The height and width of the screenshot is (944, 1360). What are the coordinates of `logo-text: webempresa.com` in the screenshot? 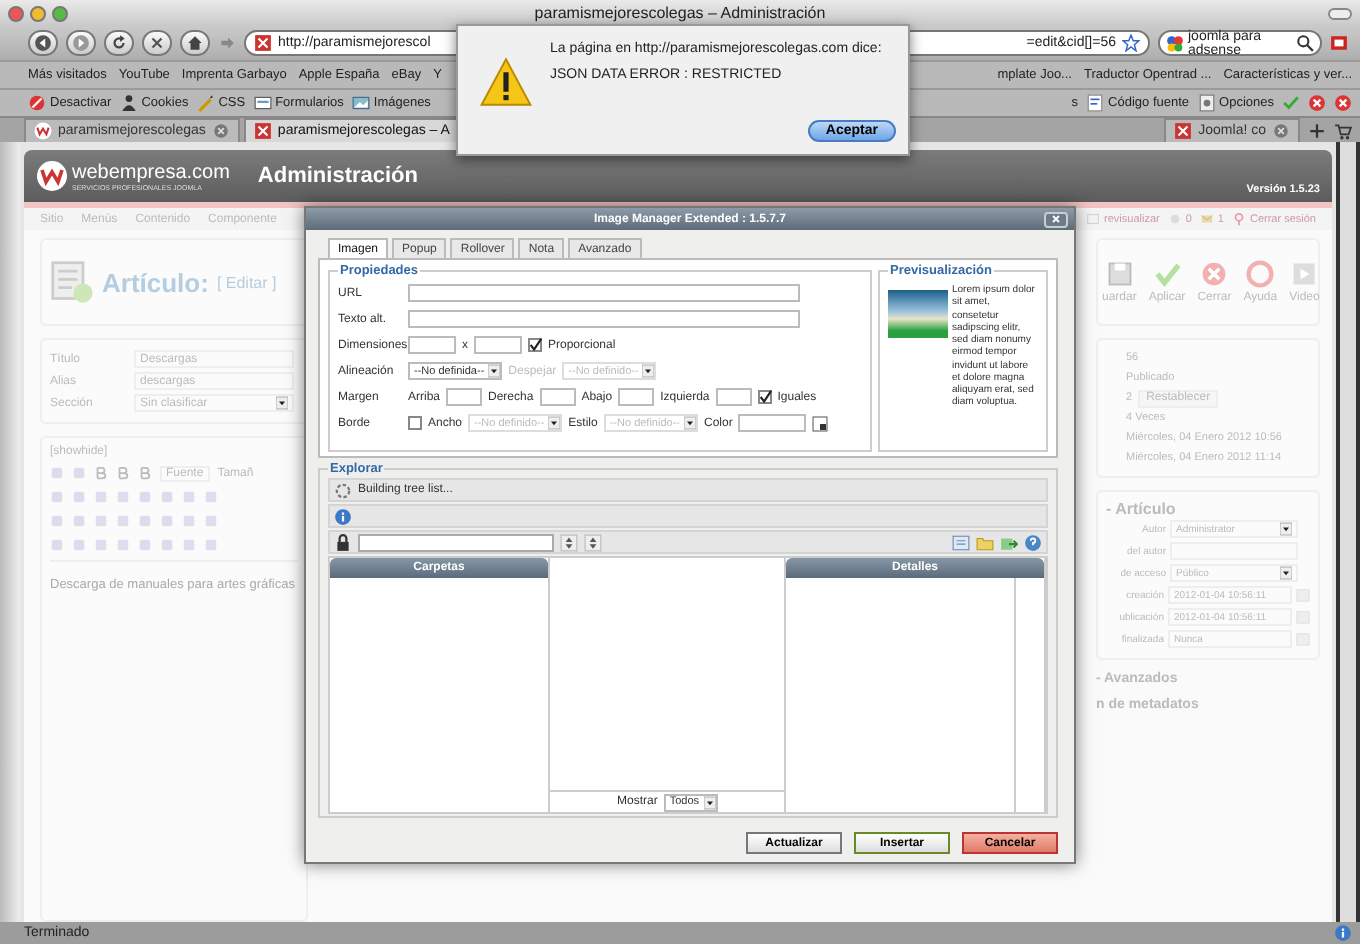 It's located at (151, 172).